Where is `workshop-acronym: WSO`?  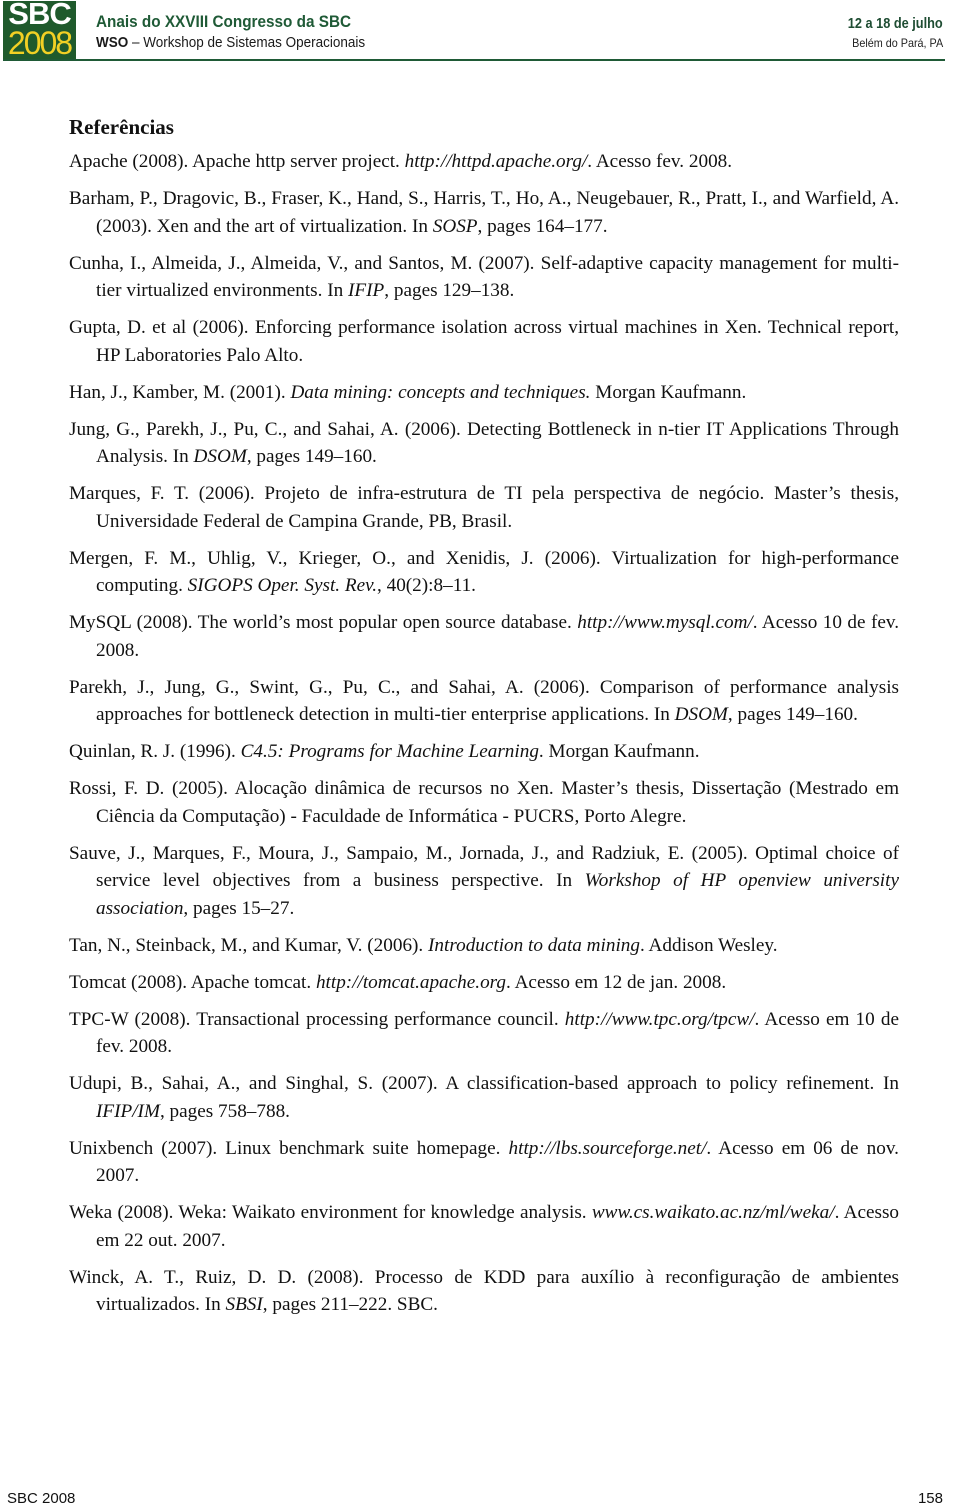
workshop-acronym: WSO is located at coordinates (112, 42).